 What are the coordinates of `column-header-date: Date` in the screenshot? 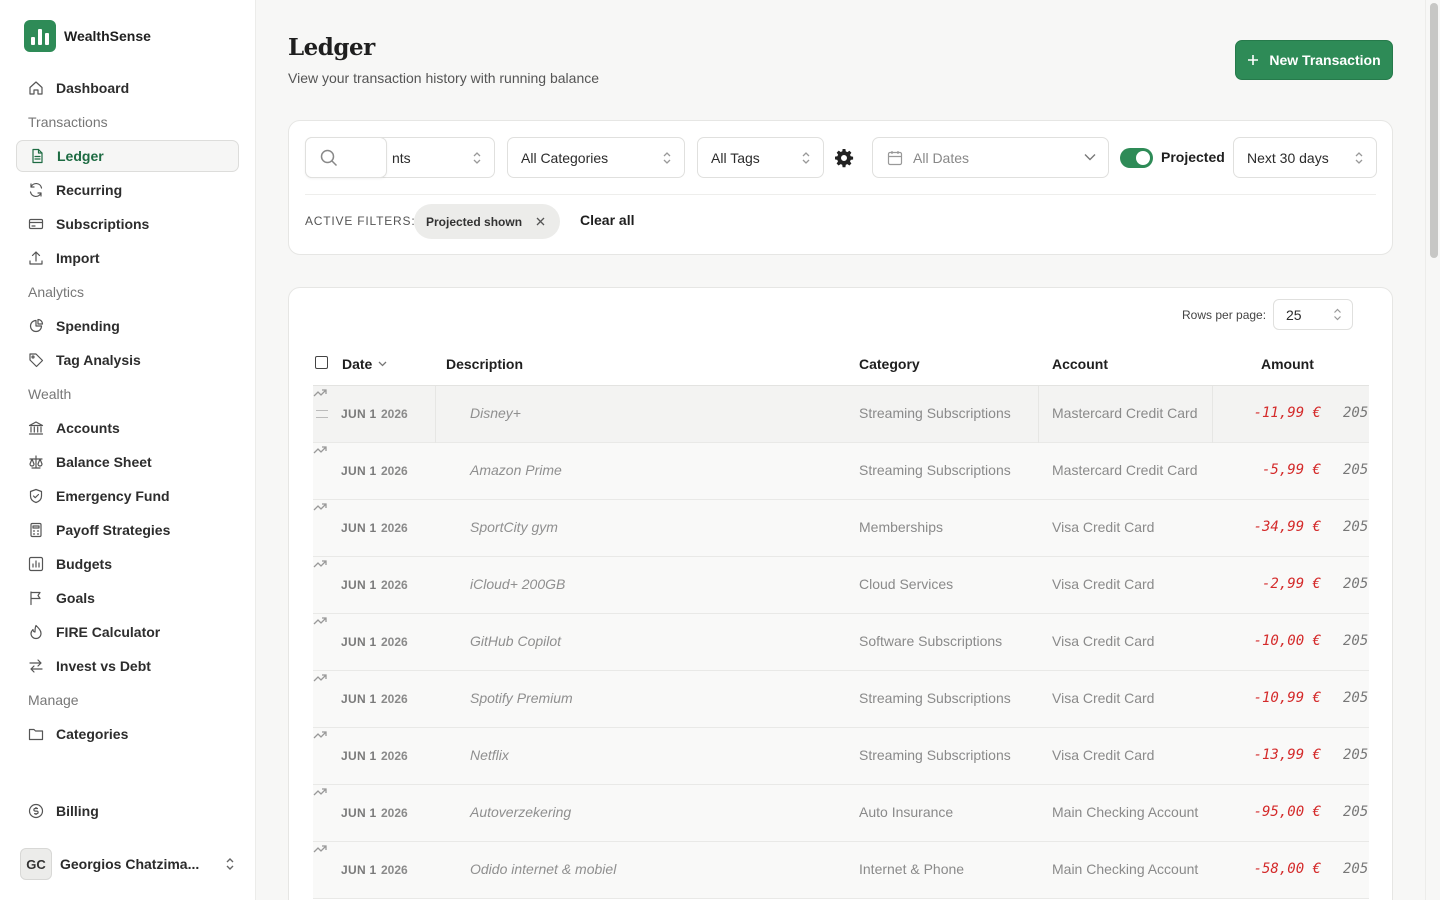 It's located at (364, 364).